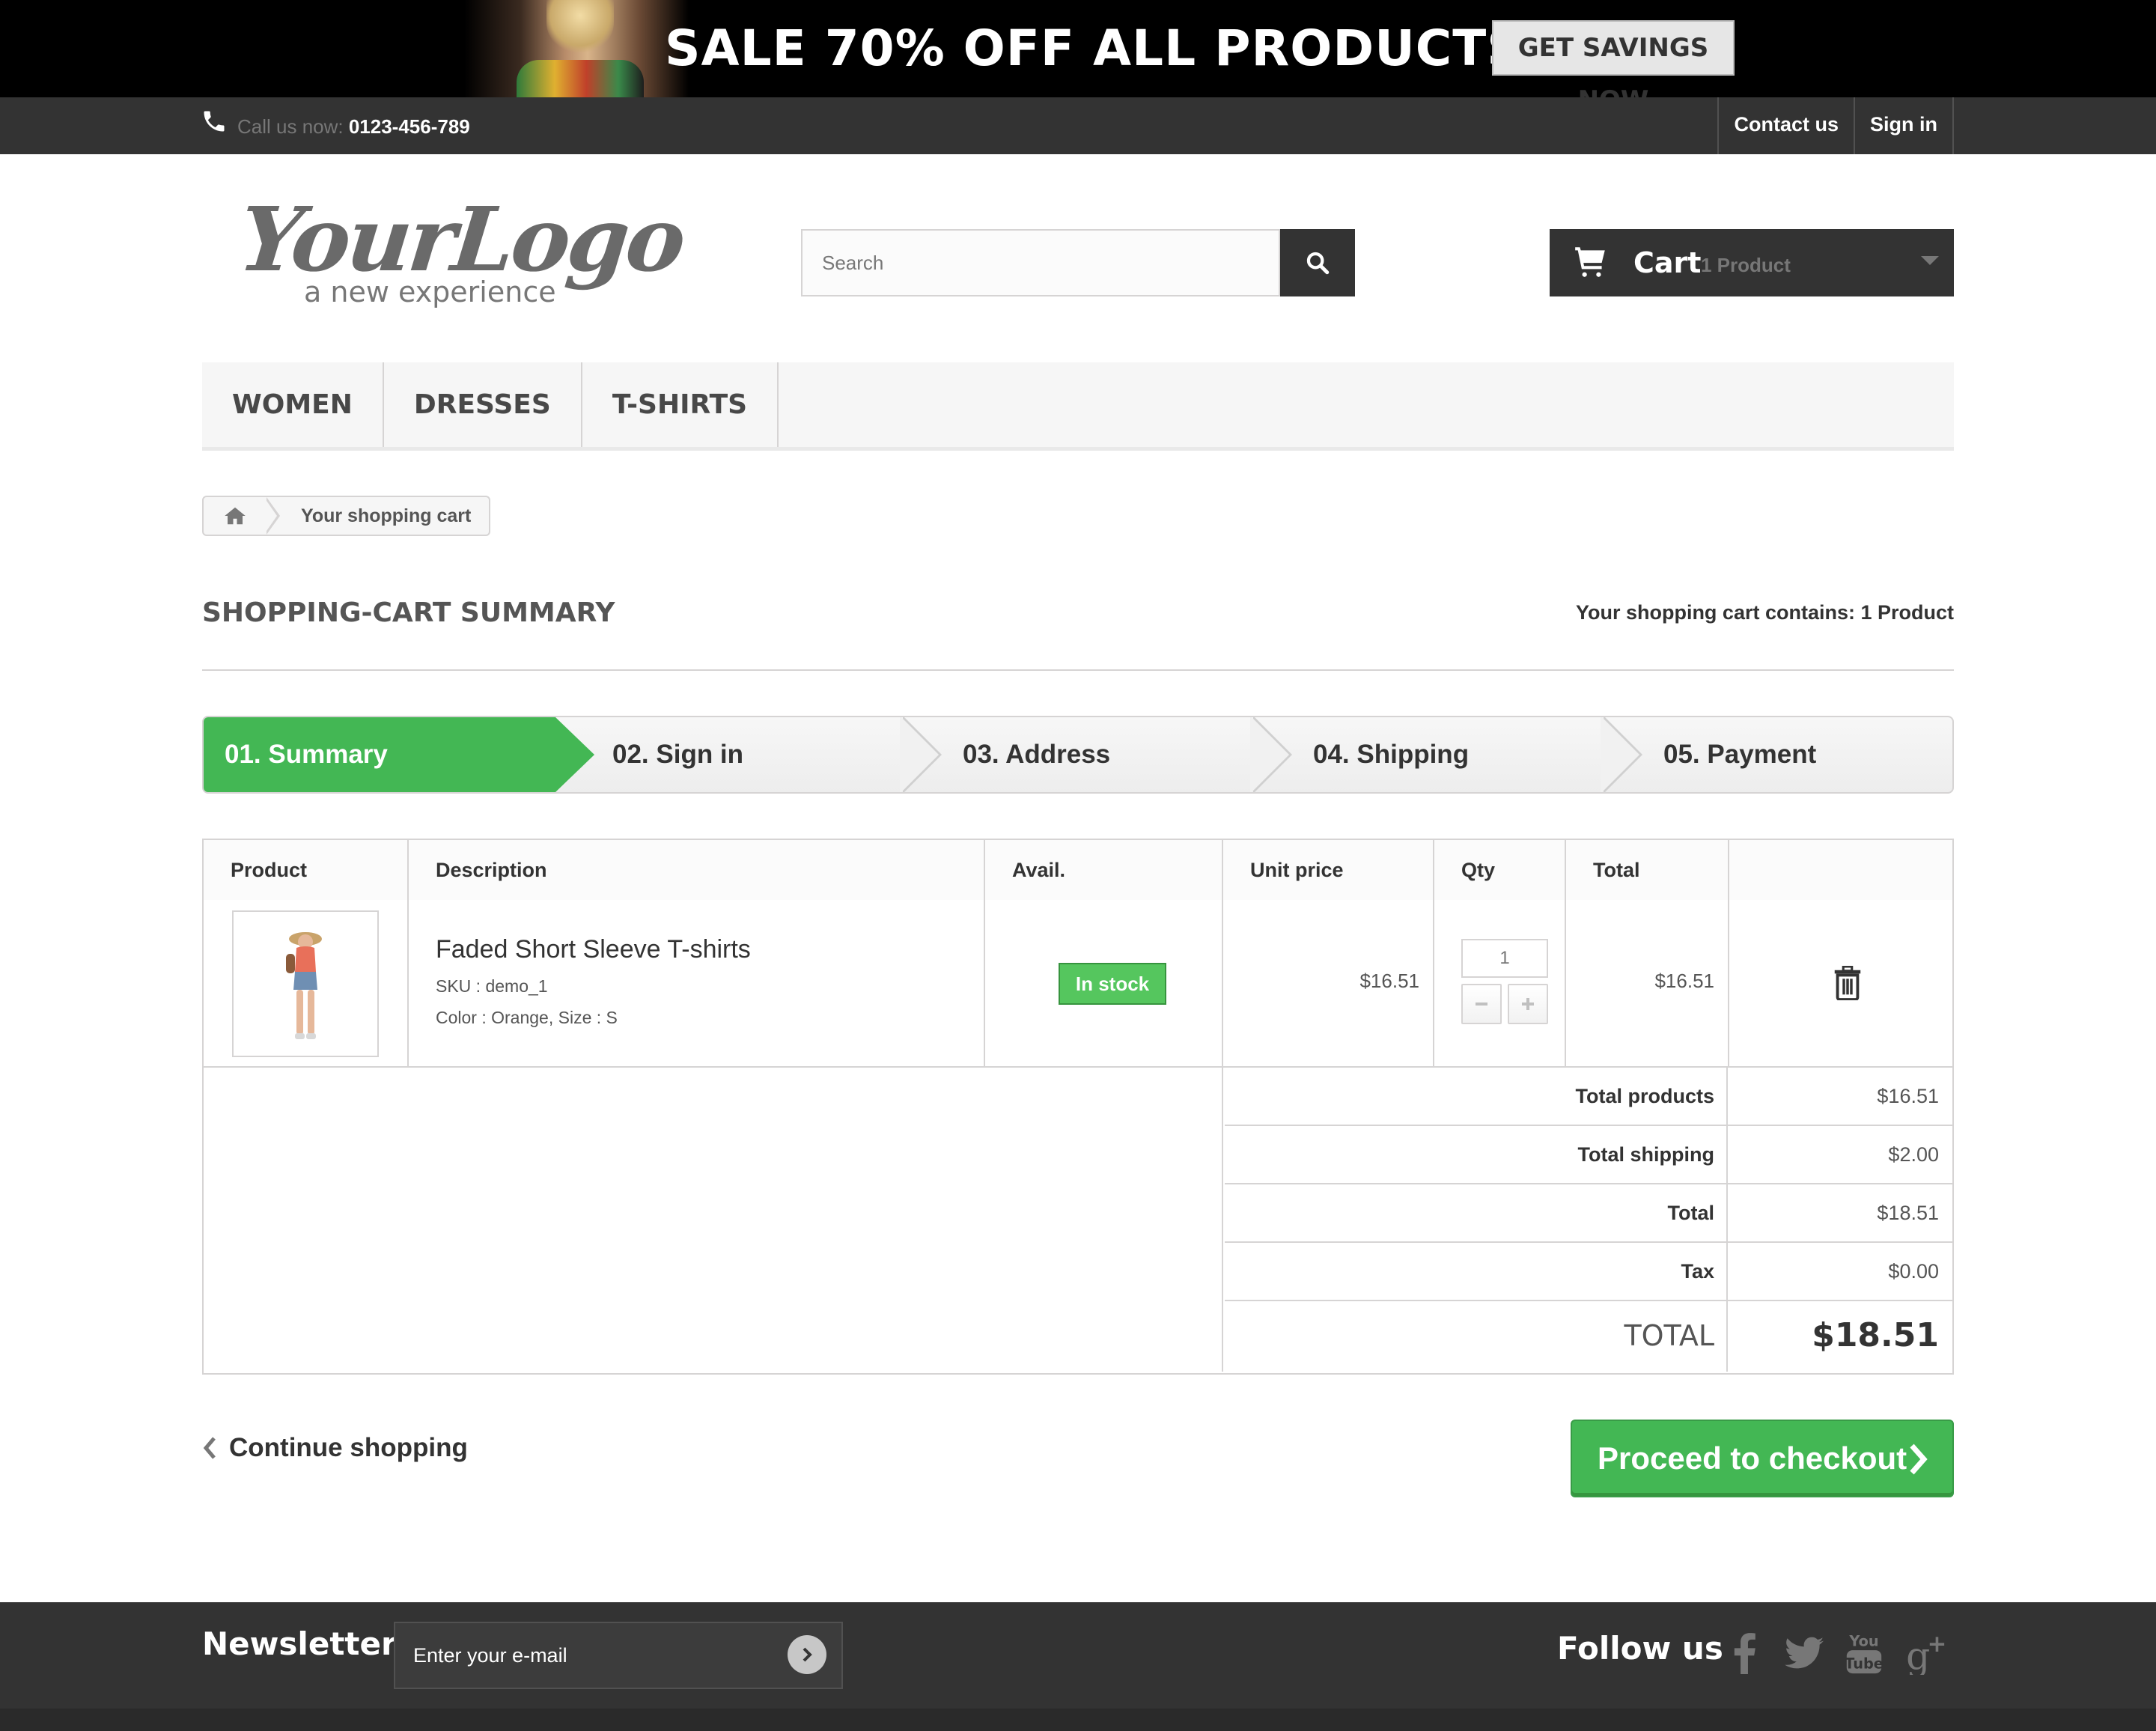 This screenshot has width=2156, height=1731. I want to click on unit-price-cell: $16.51, so click(1328, 983).